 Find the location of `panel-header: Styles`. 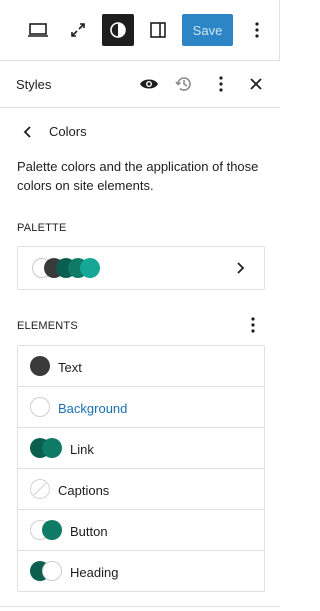

panel-header: Styles is located at coordinates (140, 84).